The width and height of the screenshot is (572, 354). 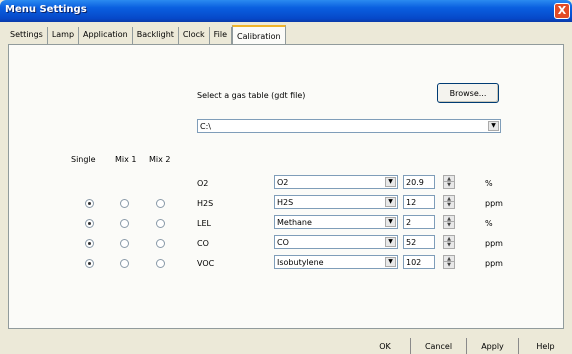 What do you see at coordinates (64, 35) in the screenshot?
I see `tab-lamp: Lamp` at bounding box center [64, 35].